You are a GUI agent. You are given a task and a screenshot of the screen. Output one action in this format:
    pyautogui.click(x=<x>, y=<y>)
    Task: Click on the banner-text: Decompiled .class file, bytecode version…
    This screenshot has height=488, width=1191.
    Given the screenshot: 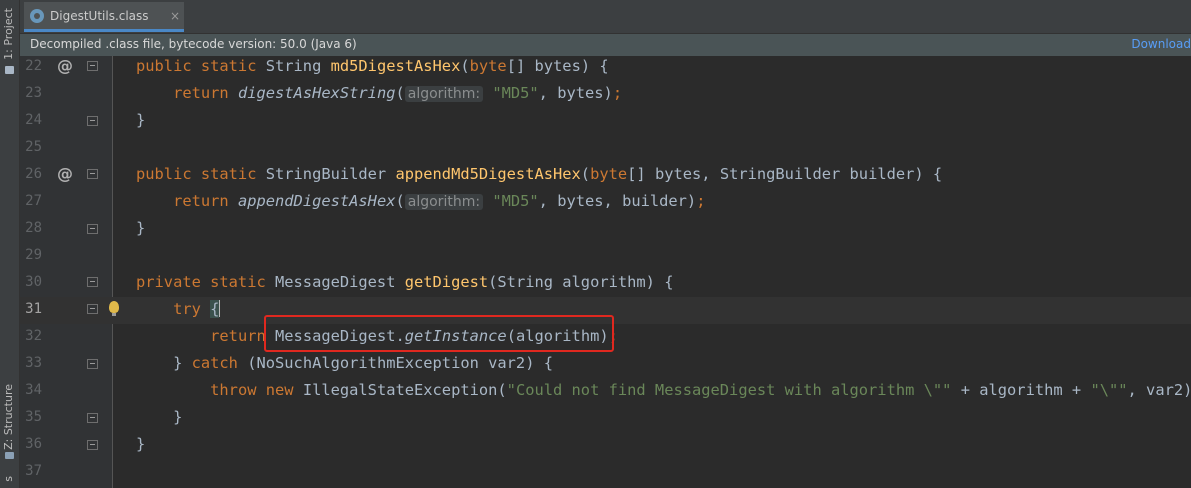 What is the action you would take?
    pyautogui.click(x=193, y=44)
    